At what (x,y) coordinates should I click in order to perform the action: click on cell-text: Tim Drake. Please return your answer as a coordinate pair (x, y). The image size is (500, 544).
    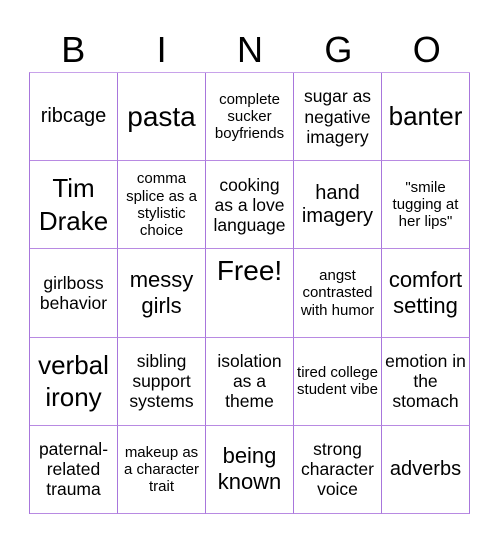
    Looking at the image, I should click on (73, 204).